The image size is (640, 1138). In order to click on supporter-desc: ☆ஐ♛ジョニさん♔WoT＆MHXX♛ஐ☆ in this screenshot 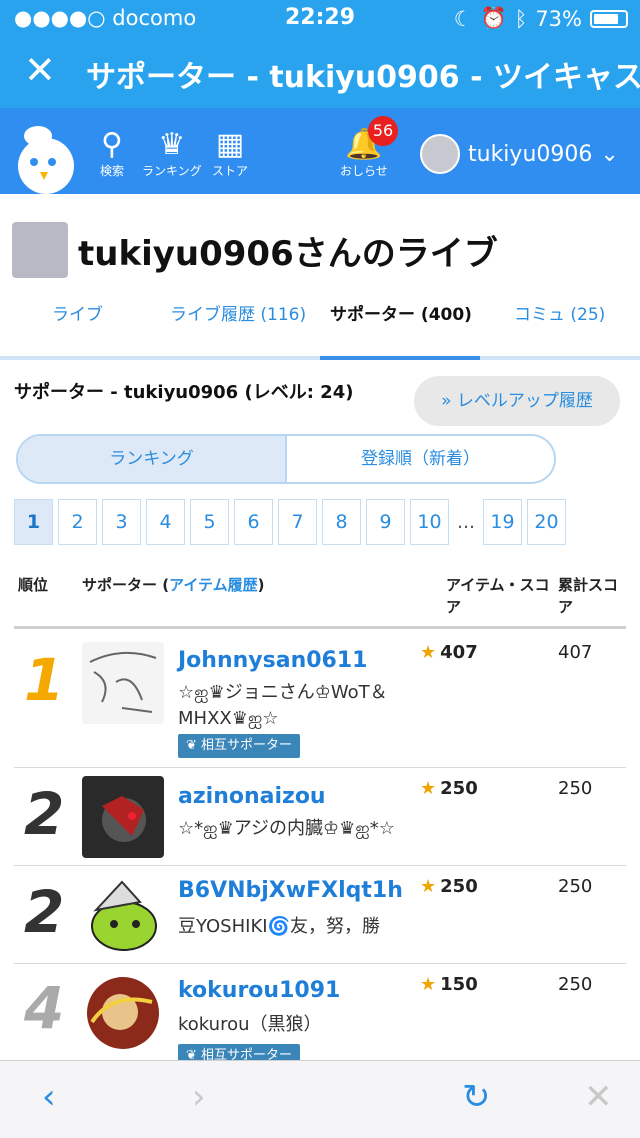, I will do `click(283, 705)`.